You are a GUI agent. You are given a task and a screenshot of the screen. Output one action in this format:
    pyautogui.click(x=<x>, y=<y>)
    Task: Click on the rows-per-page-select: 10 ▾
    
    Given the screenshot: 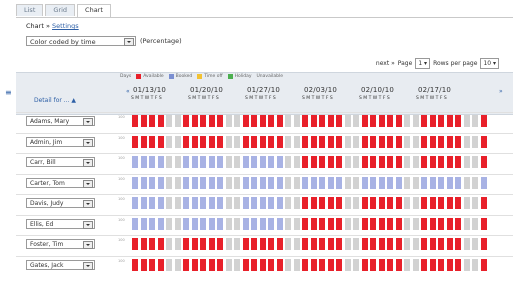 What is the action you would take?
    pyautogui.click(x=489, y=63)
    